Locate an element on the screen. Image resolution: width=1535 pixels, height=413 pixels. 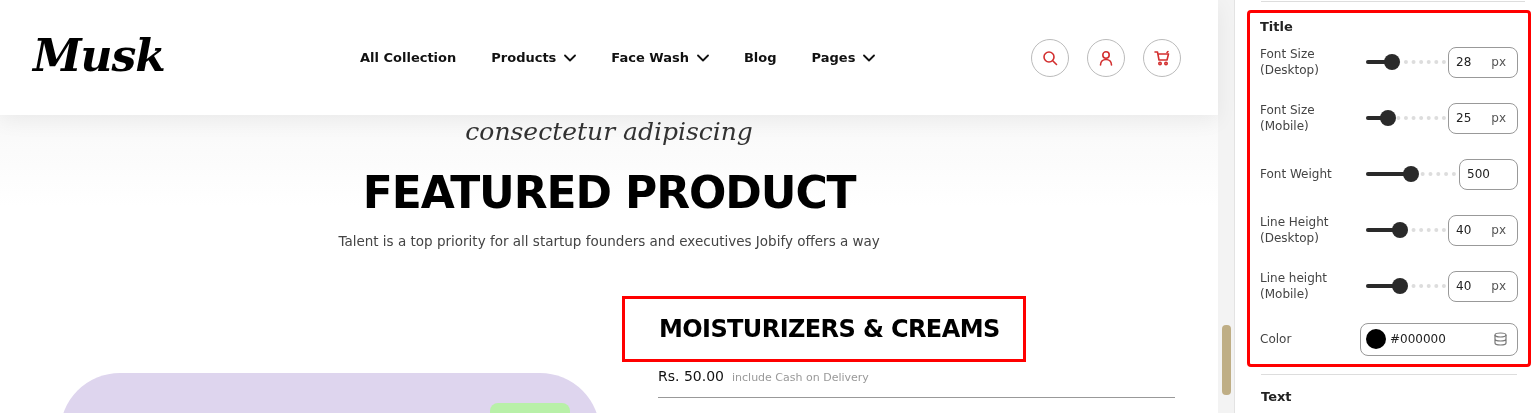
script-subheading: consectetur adipiscing is located at coordinates (609, 132).